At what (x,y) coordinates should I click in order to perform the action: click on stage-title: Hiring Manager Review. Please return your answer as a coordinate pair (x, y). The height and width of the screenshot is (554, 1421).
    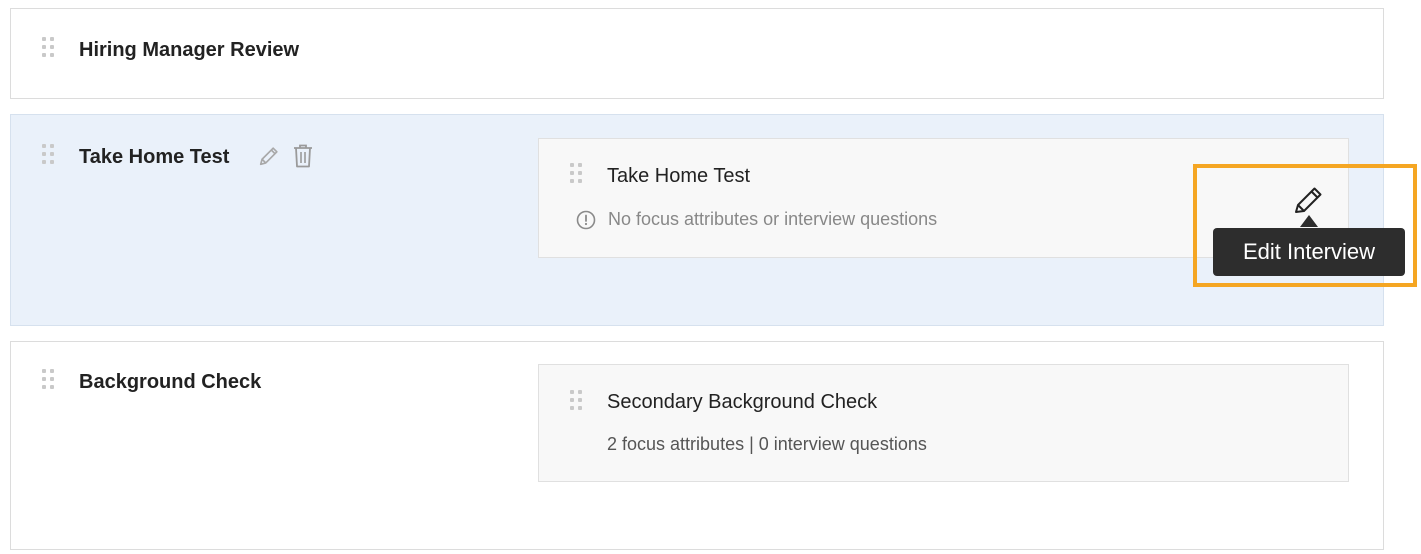
    Looking at the image, I should click on (189, 50).